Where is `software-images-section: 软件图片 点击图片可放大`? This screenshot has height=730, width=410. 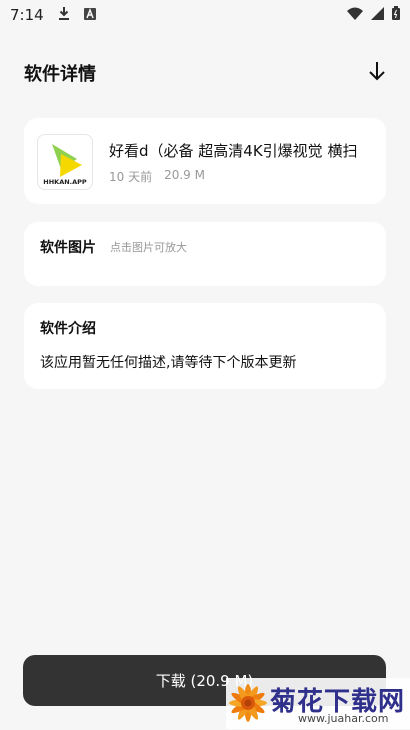
software-images-section: 软件图片 点击图片可放大 is located at coordinates (205, 254).